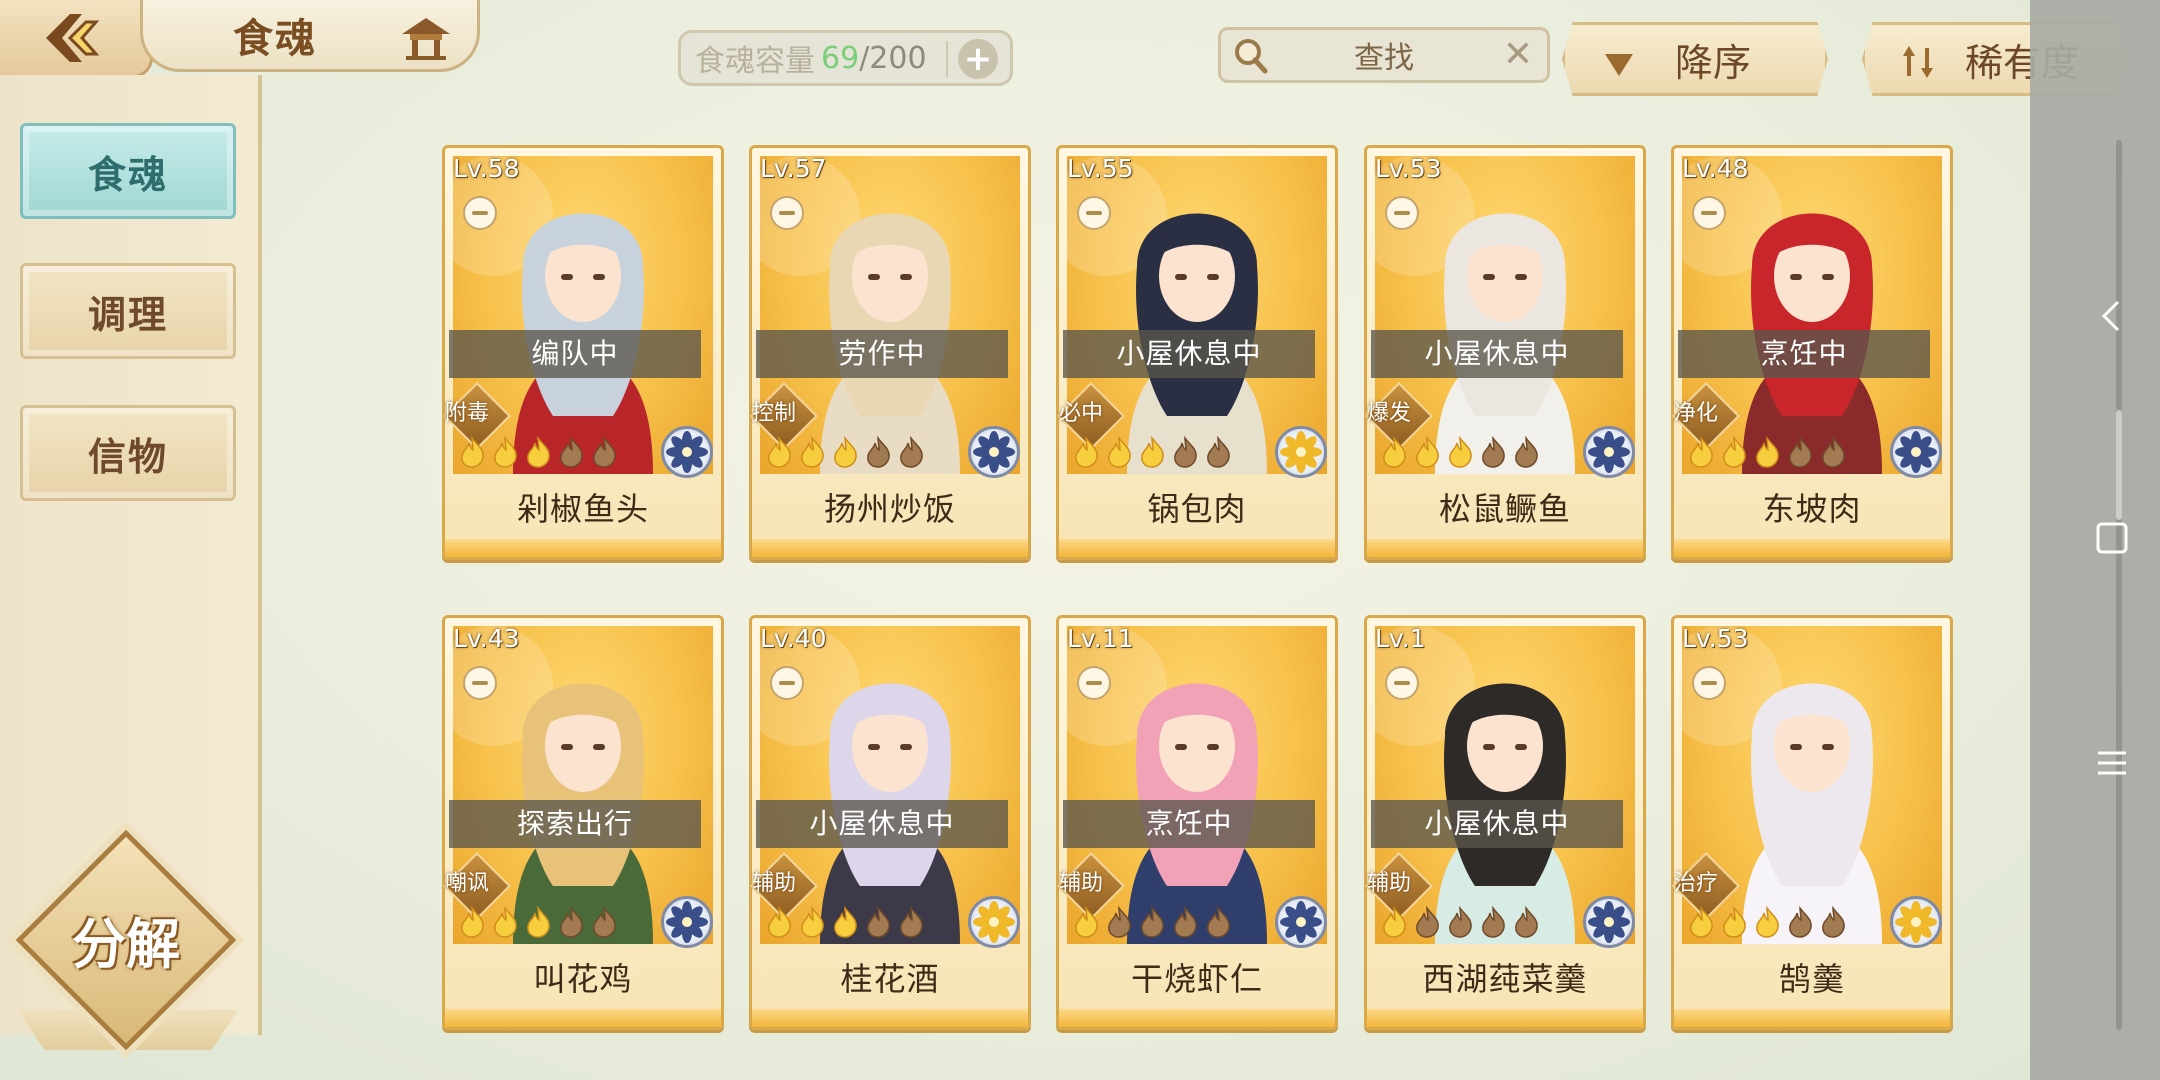 The width and height of the screenshot is (2160, 1080). I want to click on food-soul-card: Lv.55 小屋休息中 必中 锅包肉, so click(1197, 352).